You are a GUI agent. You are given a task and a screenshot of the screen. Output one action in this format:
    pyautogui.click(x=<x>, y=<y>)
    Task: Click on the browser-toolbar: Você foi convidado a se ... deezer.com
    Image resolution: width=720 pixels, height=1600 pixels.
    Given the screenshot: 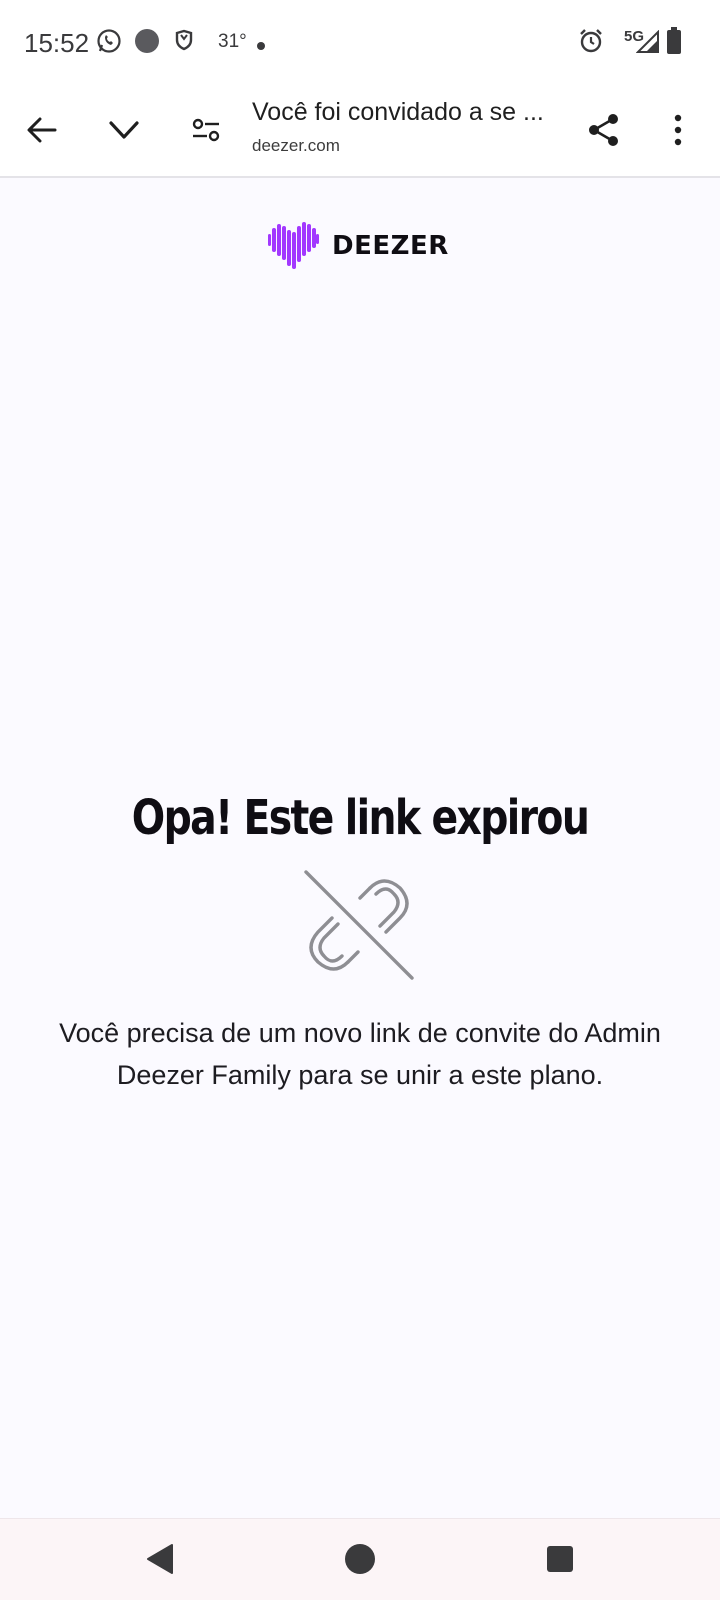 What is the action you would take?
    pyautogui.click(x=360, y=133)
    